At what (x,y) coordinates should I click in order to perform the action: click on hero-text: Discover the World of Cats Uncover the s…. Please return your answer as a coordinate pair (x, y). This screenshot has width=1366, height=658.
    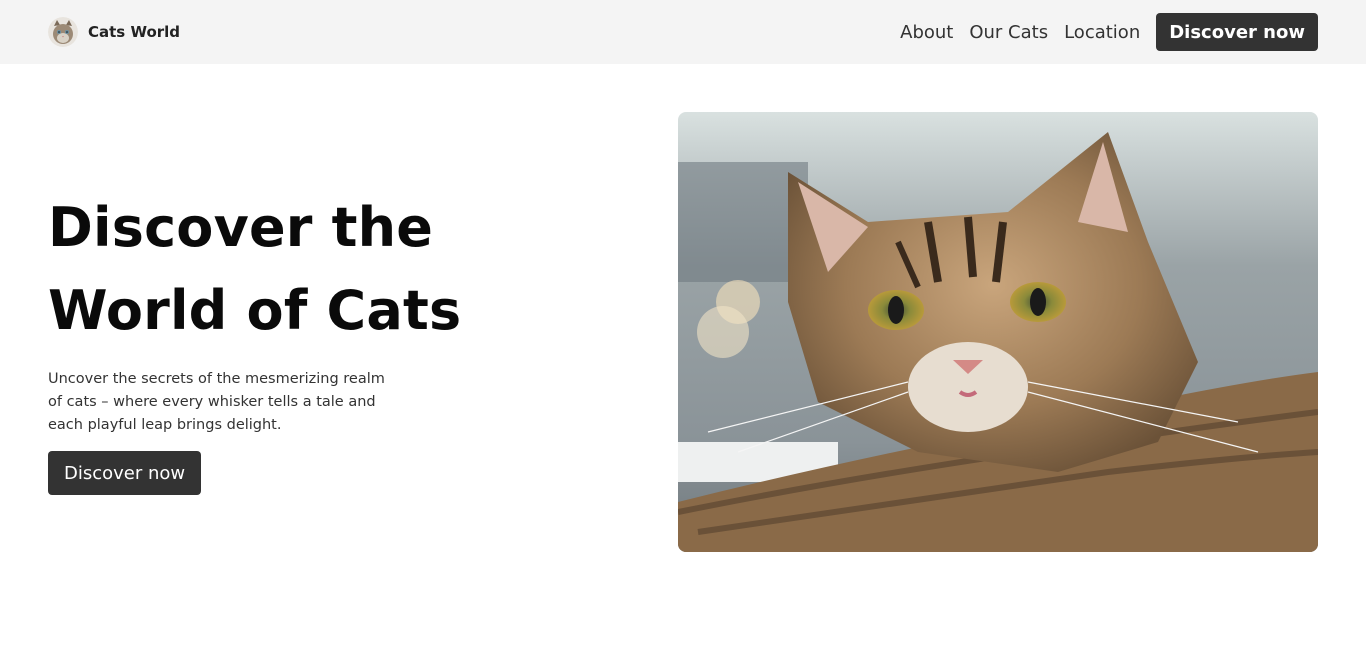
    Looking at the image, I should click on (258, 340).